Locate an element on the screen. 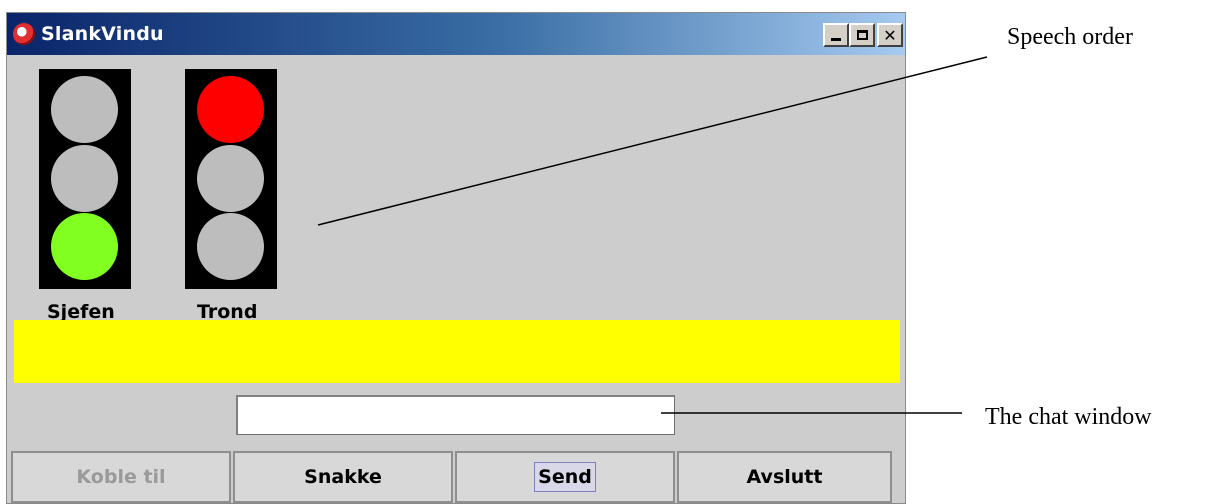 The image size is (1215, 504). annotation-speech-order: Speech order is located at coordinates (1070, 37).